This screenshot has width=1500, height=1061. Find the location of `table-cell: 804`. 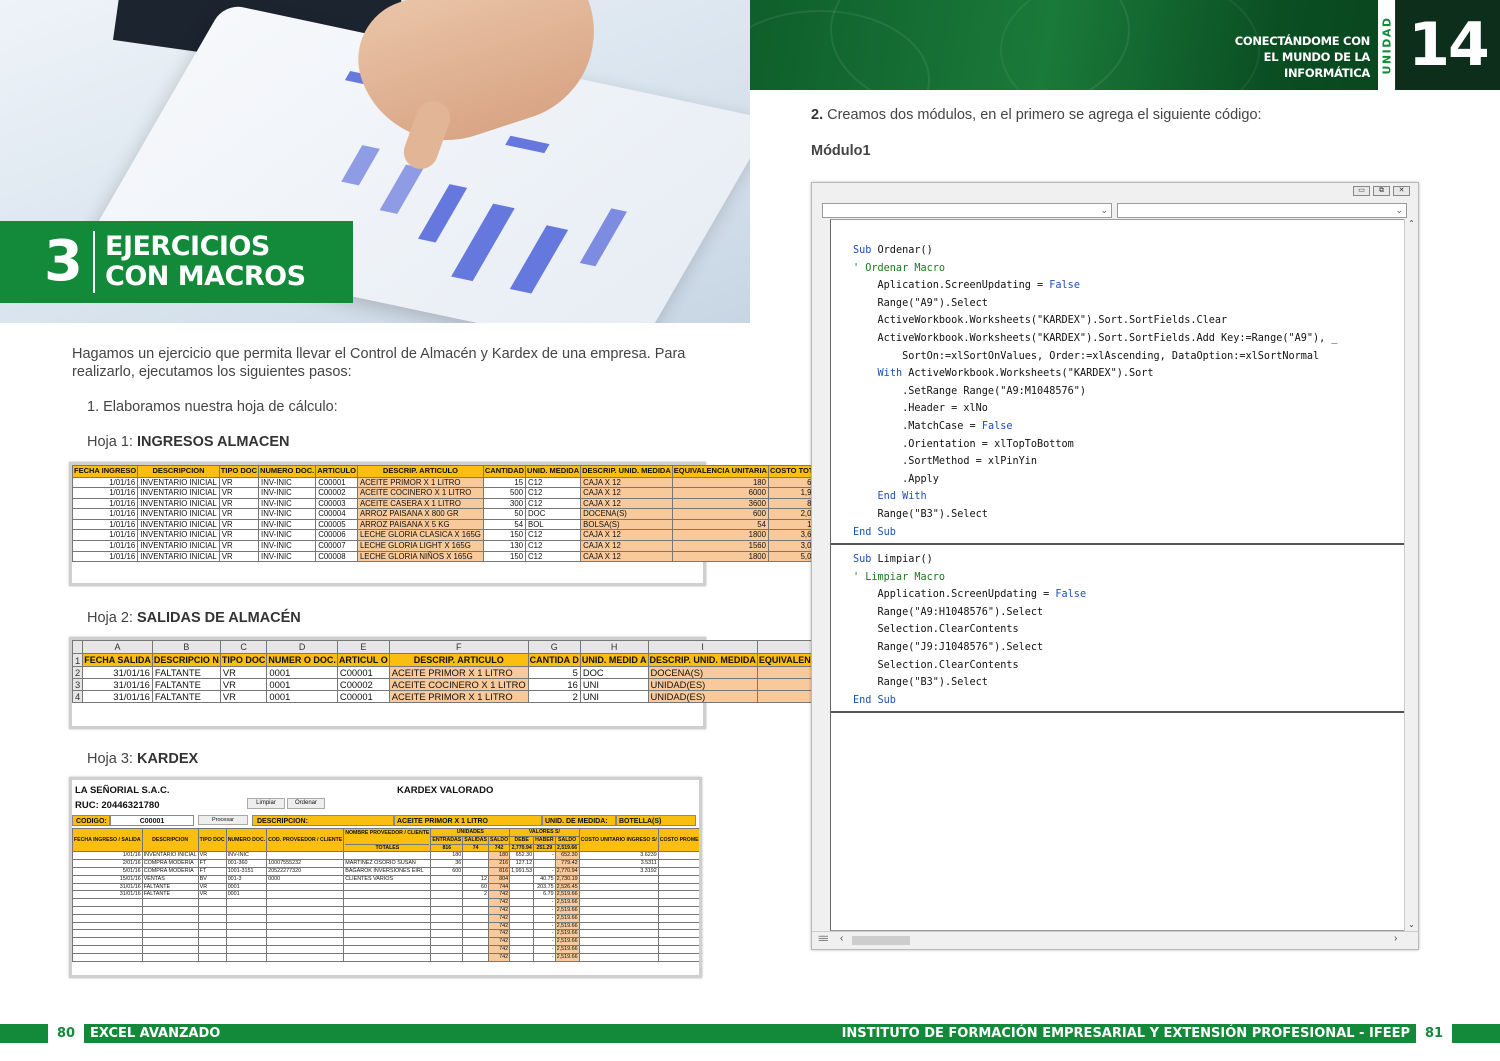

table-cell: 804 is located at coordinates (499, 879).